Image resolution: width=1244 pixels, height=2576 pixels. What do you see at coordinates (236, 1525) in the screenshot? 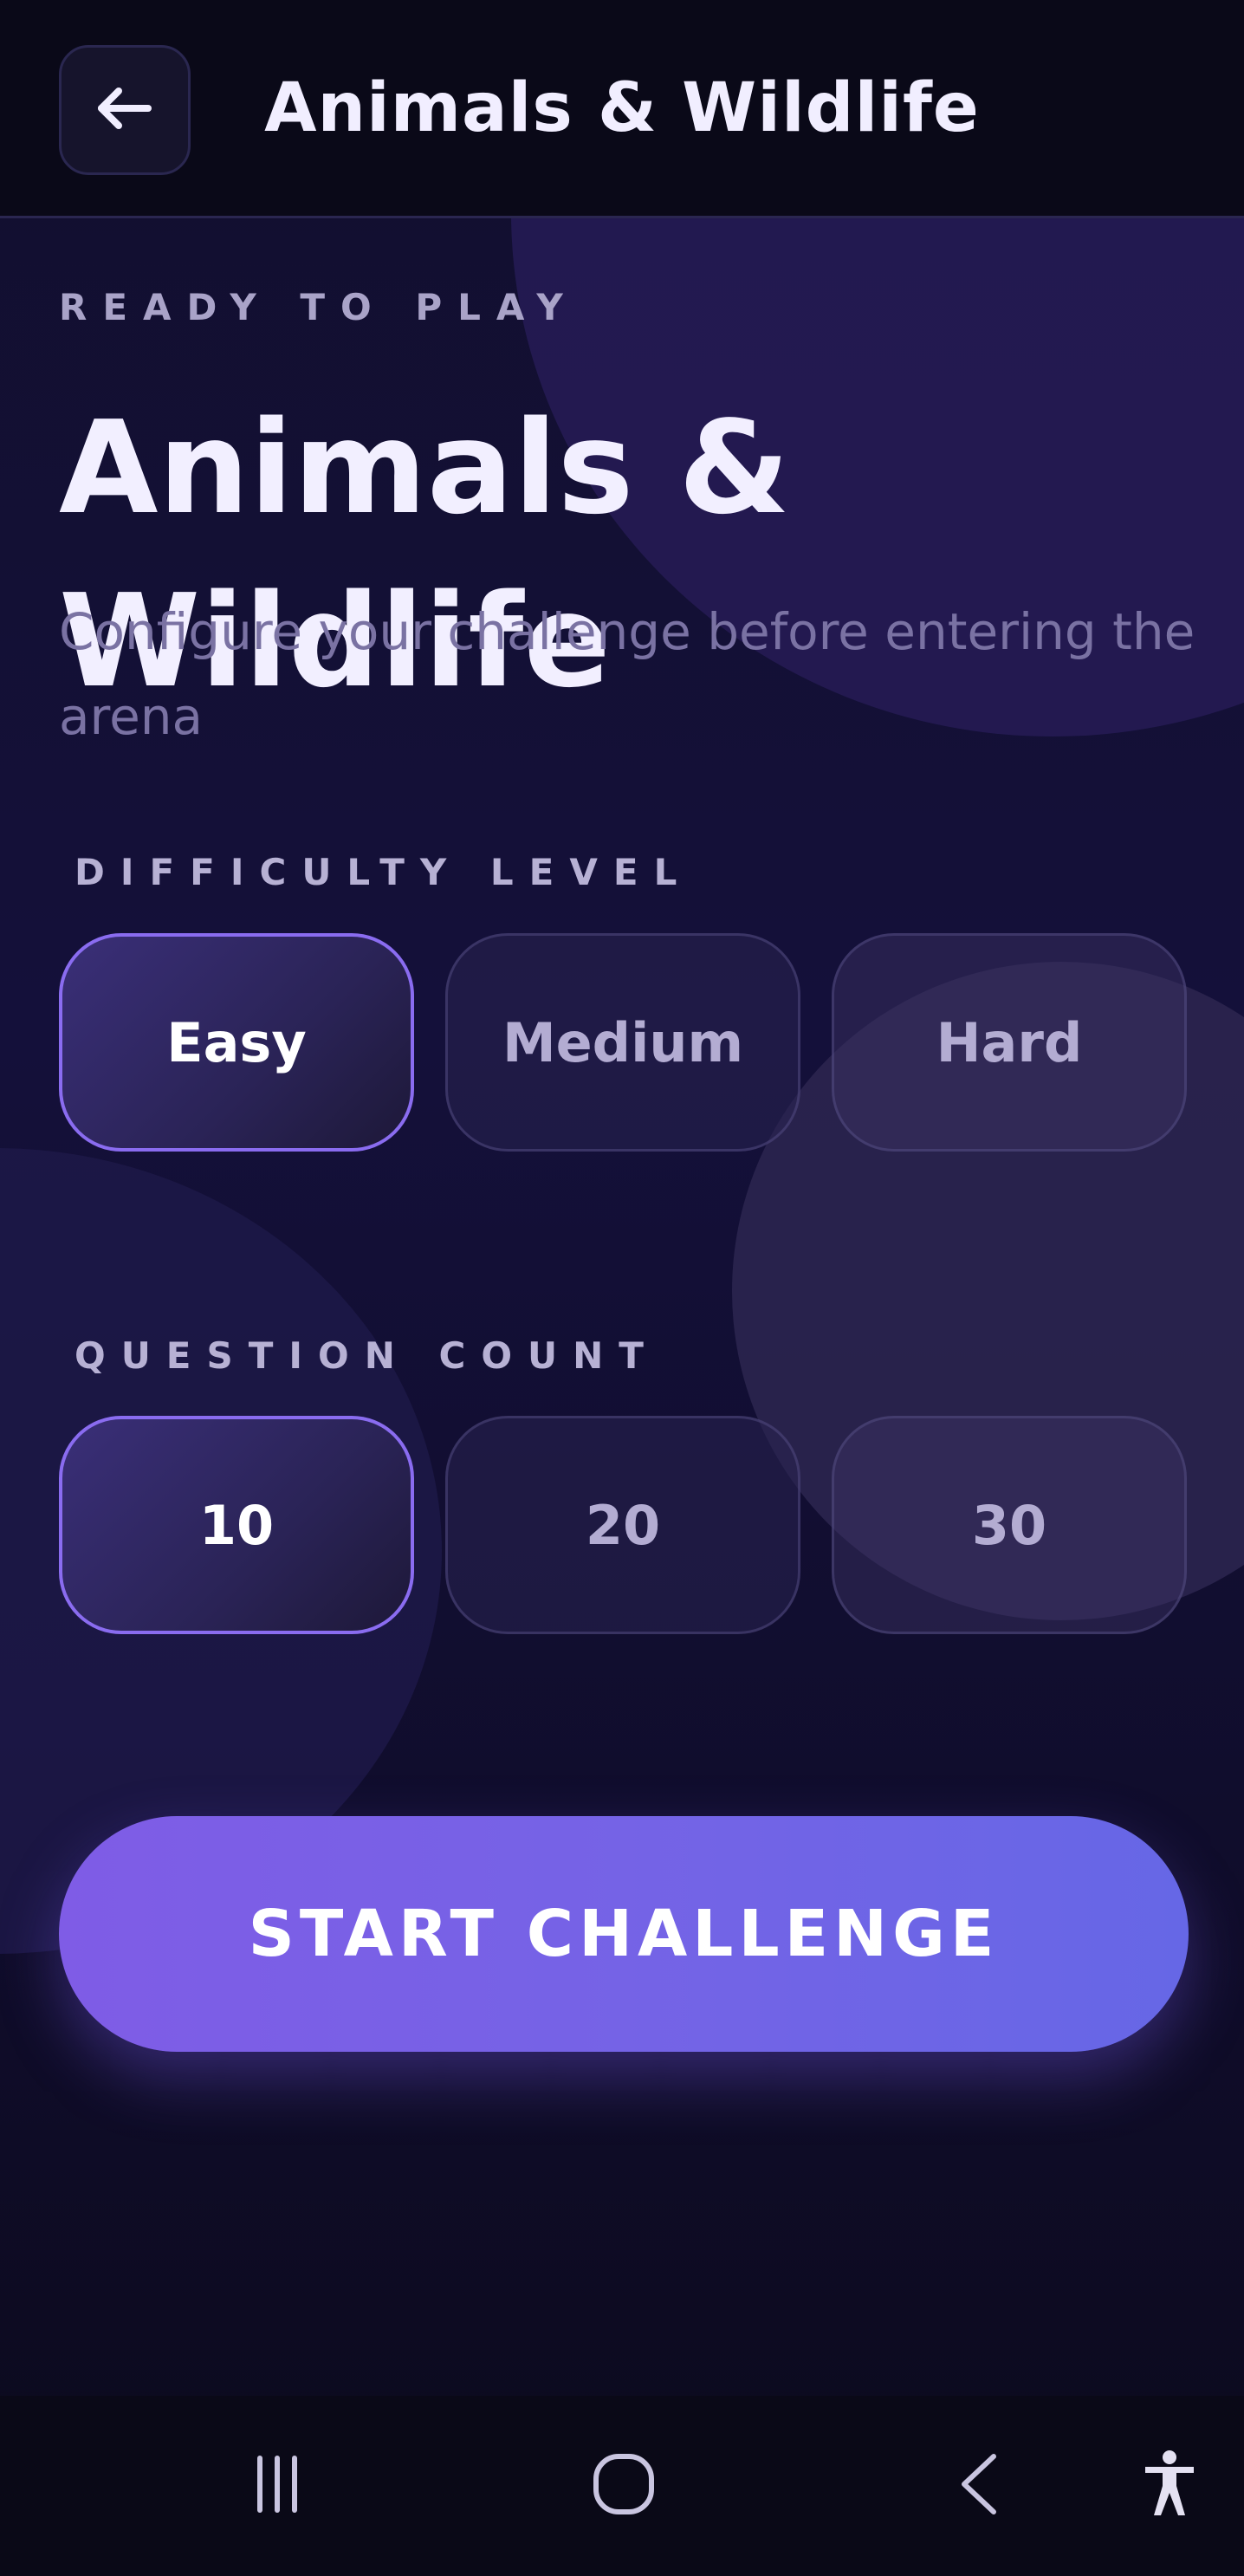
I see `count-option-10: 10` at bounding box center [236, 1525].